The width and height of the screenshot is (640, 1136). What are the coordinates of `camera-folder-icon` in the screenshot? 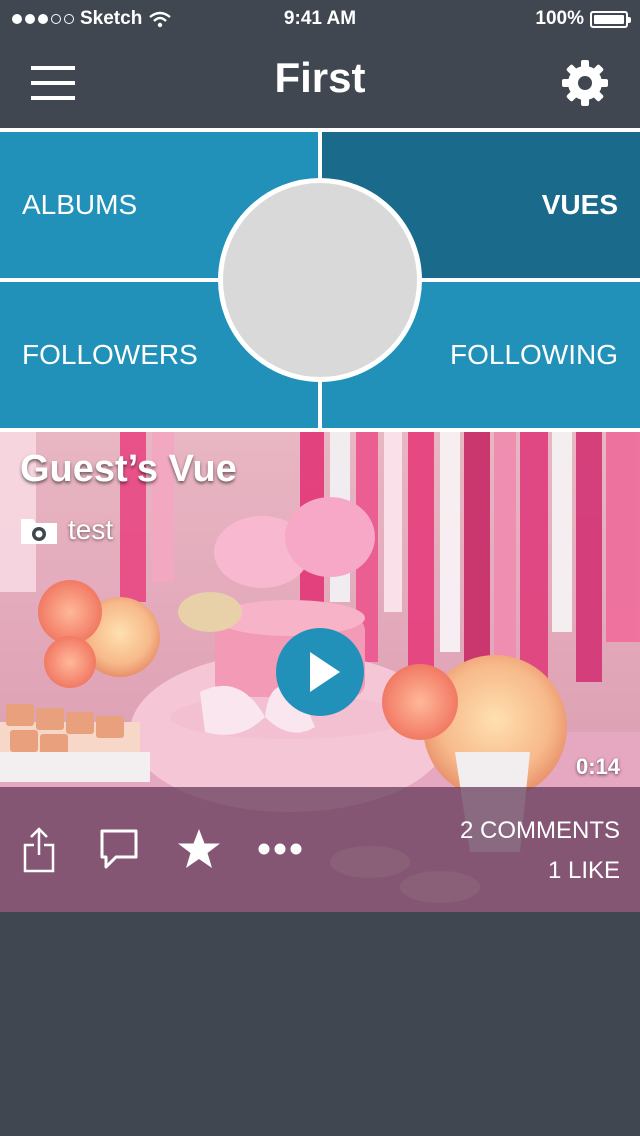 It's located at (39, 531).